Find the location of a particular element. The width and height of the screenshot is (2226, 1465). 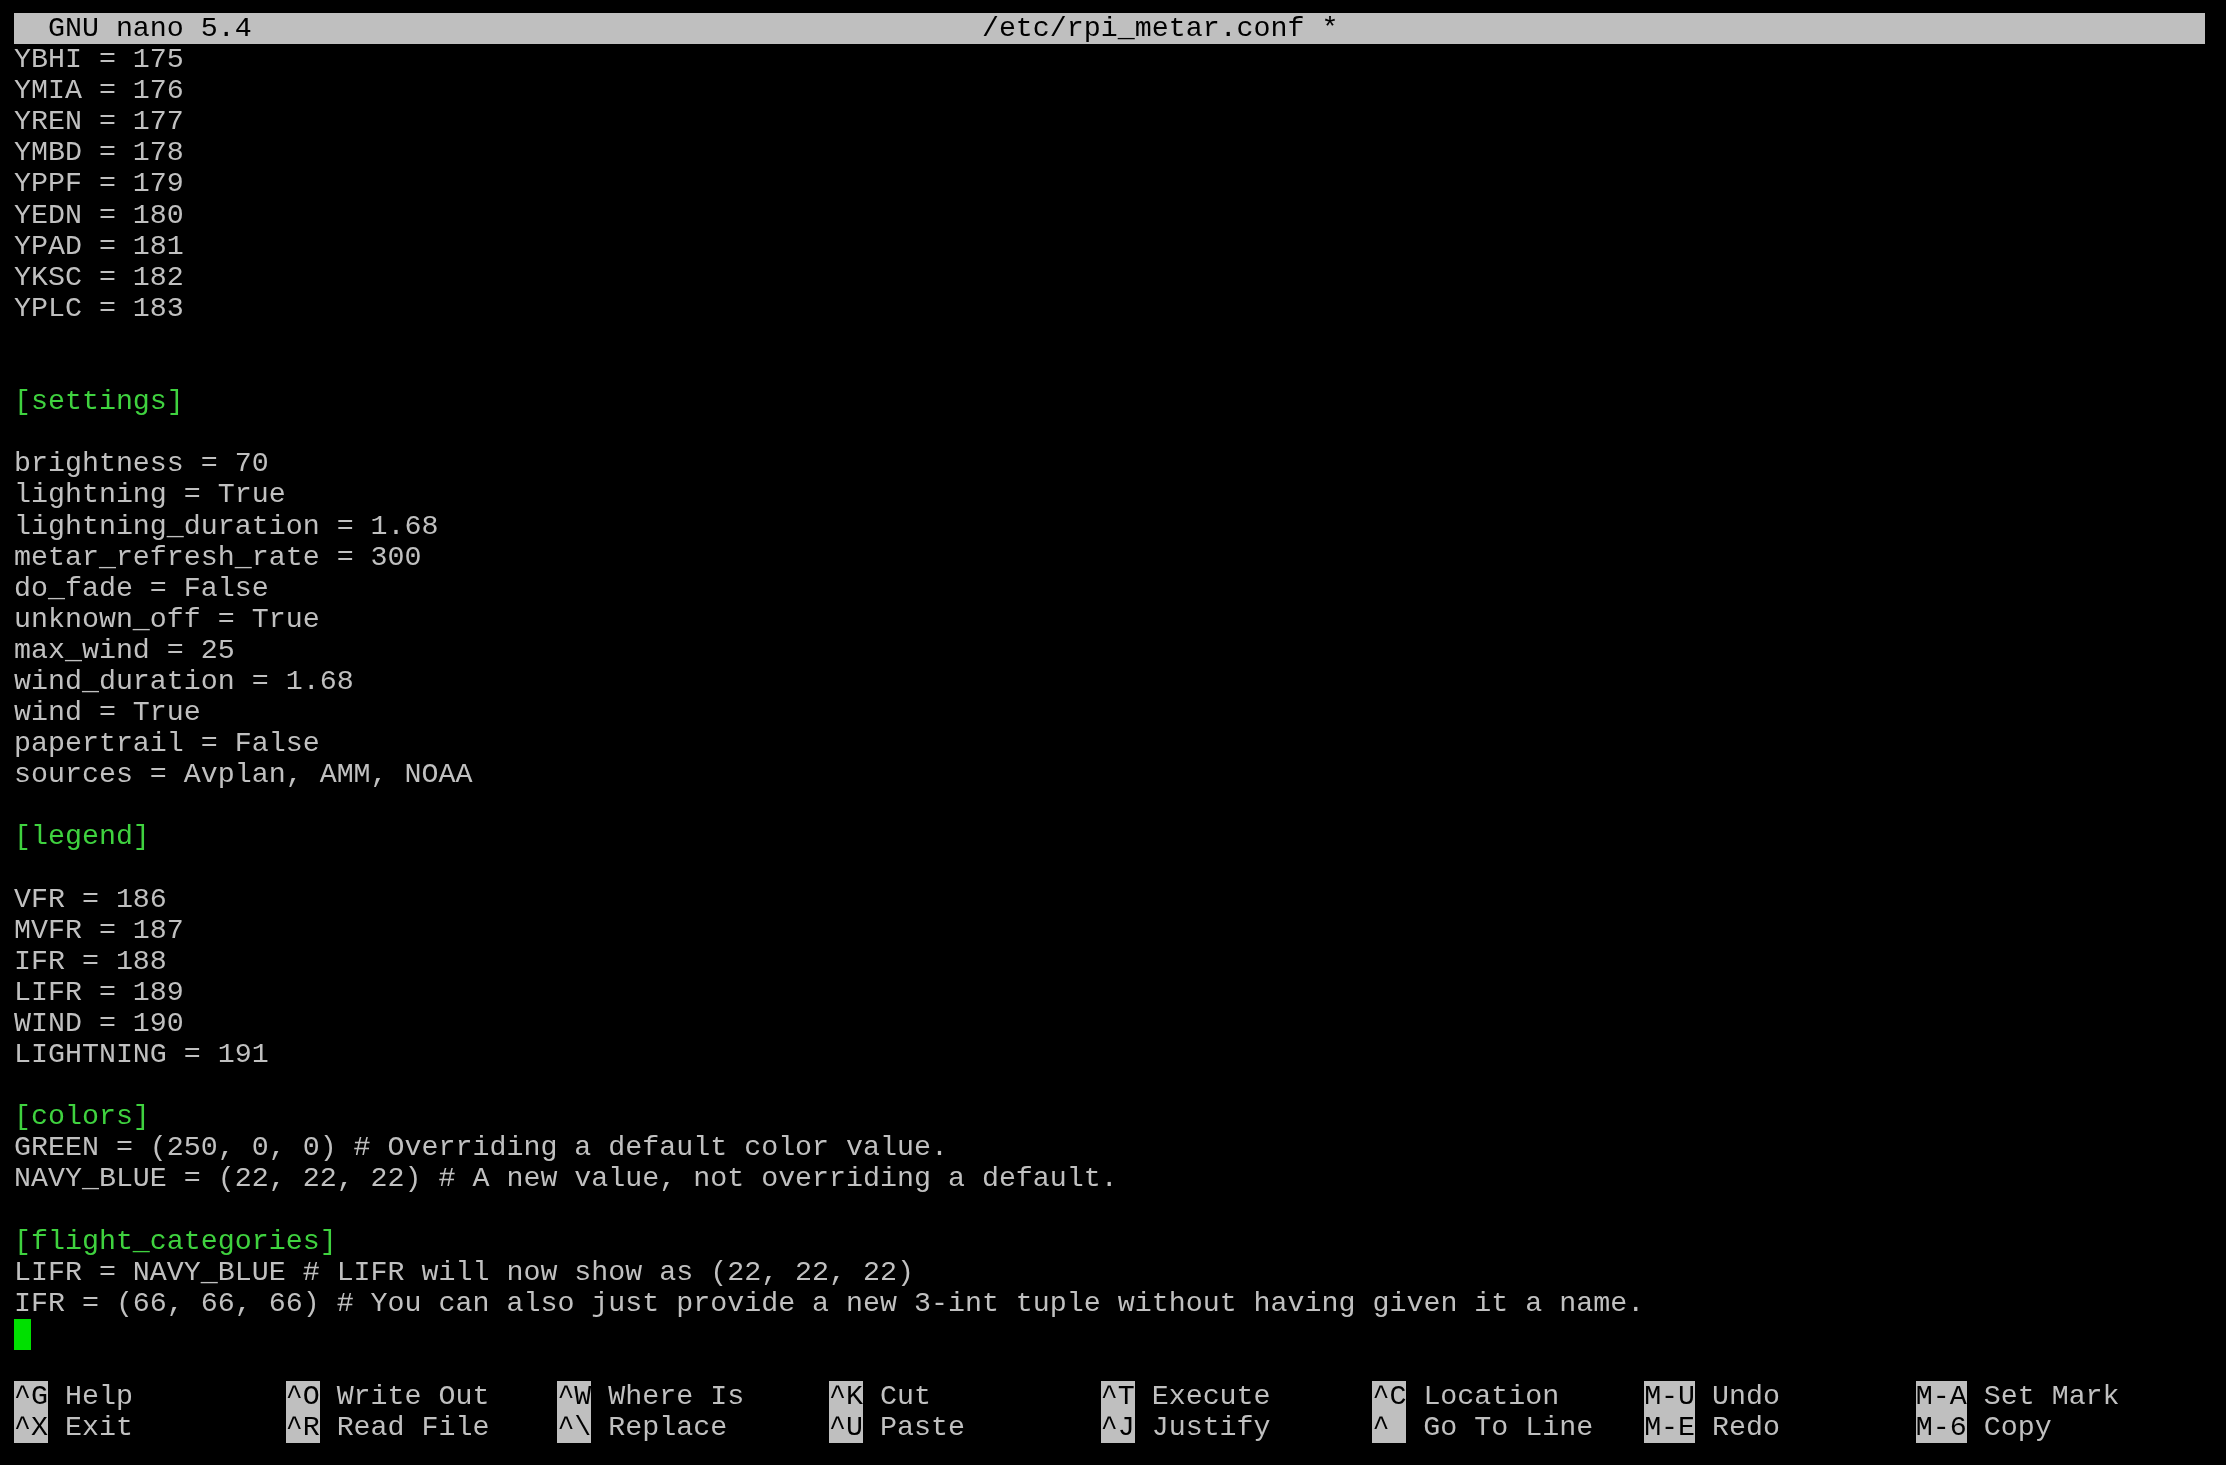

app-version: GNU nano 5.4 is located at coordinates (149, 29).